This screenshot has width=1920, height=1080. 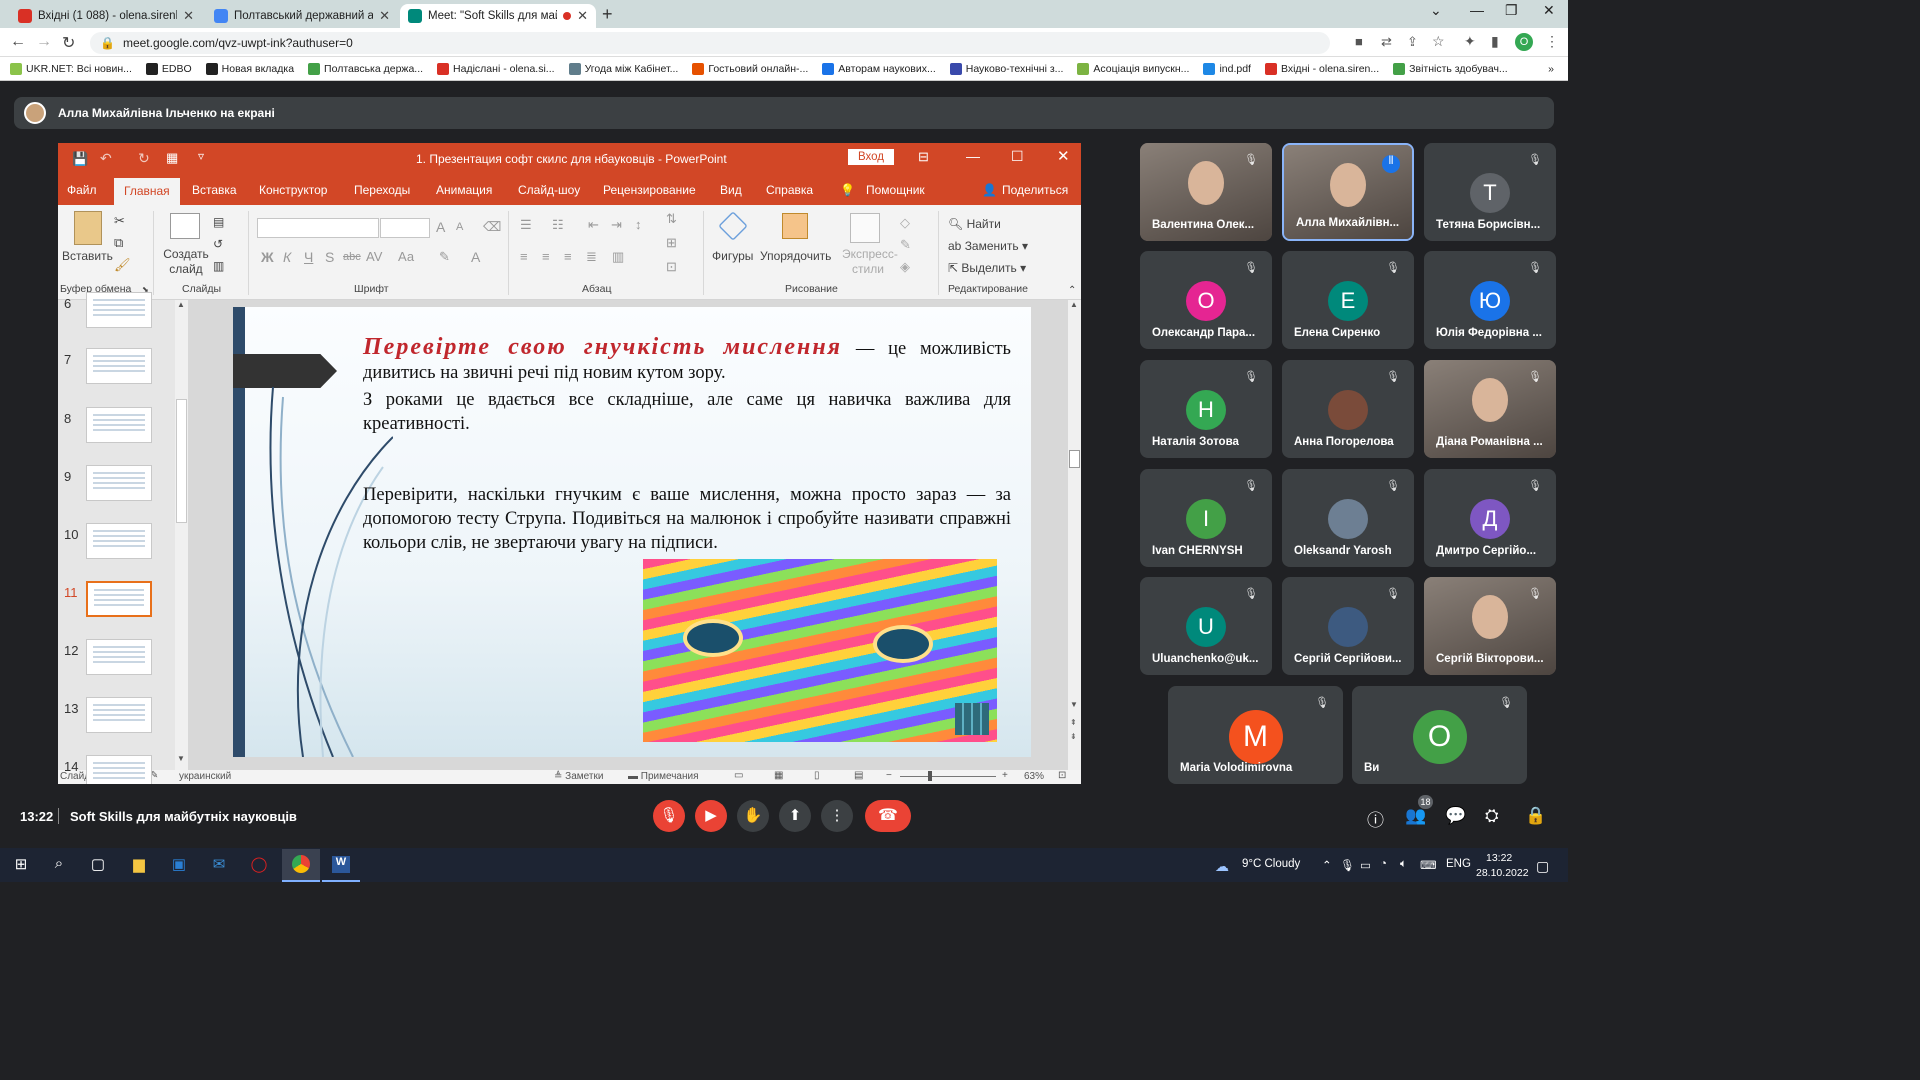 What do you see at coordinates (1511, 10) in the screenshot?
I see `maximize-button: ❐` at bounding box center [1511, 10].